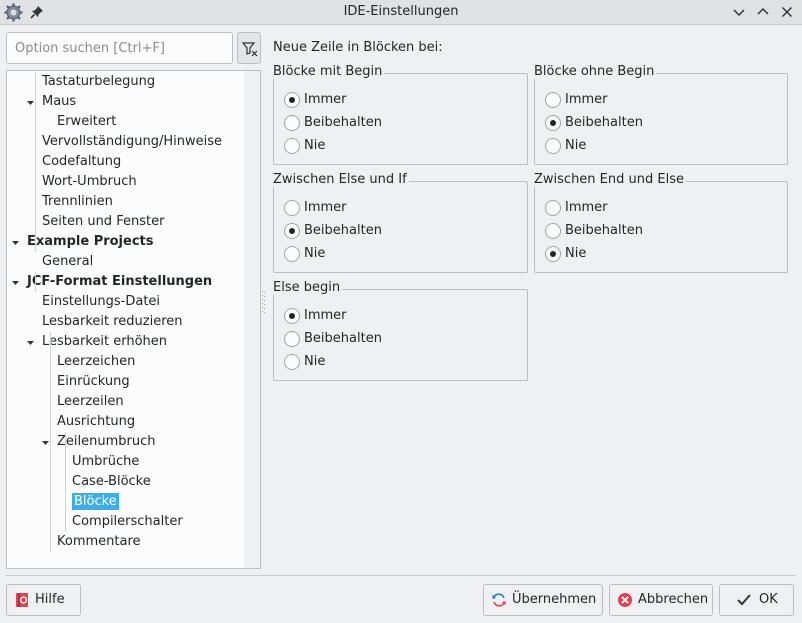  I want to click on tree-item-label: Tastaturbelegung, so click(99, 81).